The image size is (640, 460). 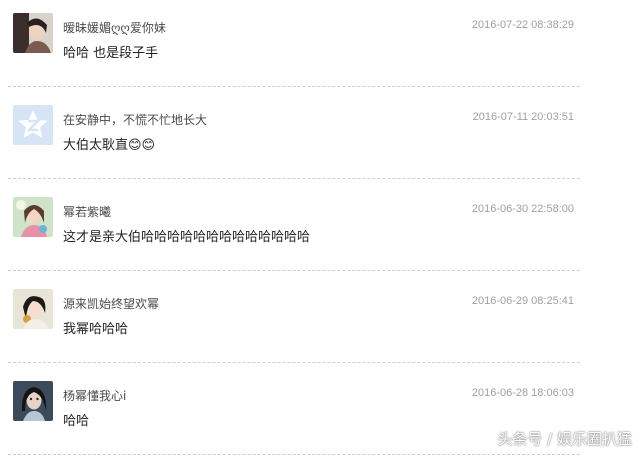 I want to click on comment-time: 2016-06-29 08:25:41, so click(x=522, y=301).